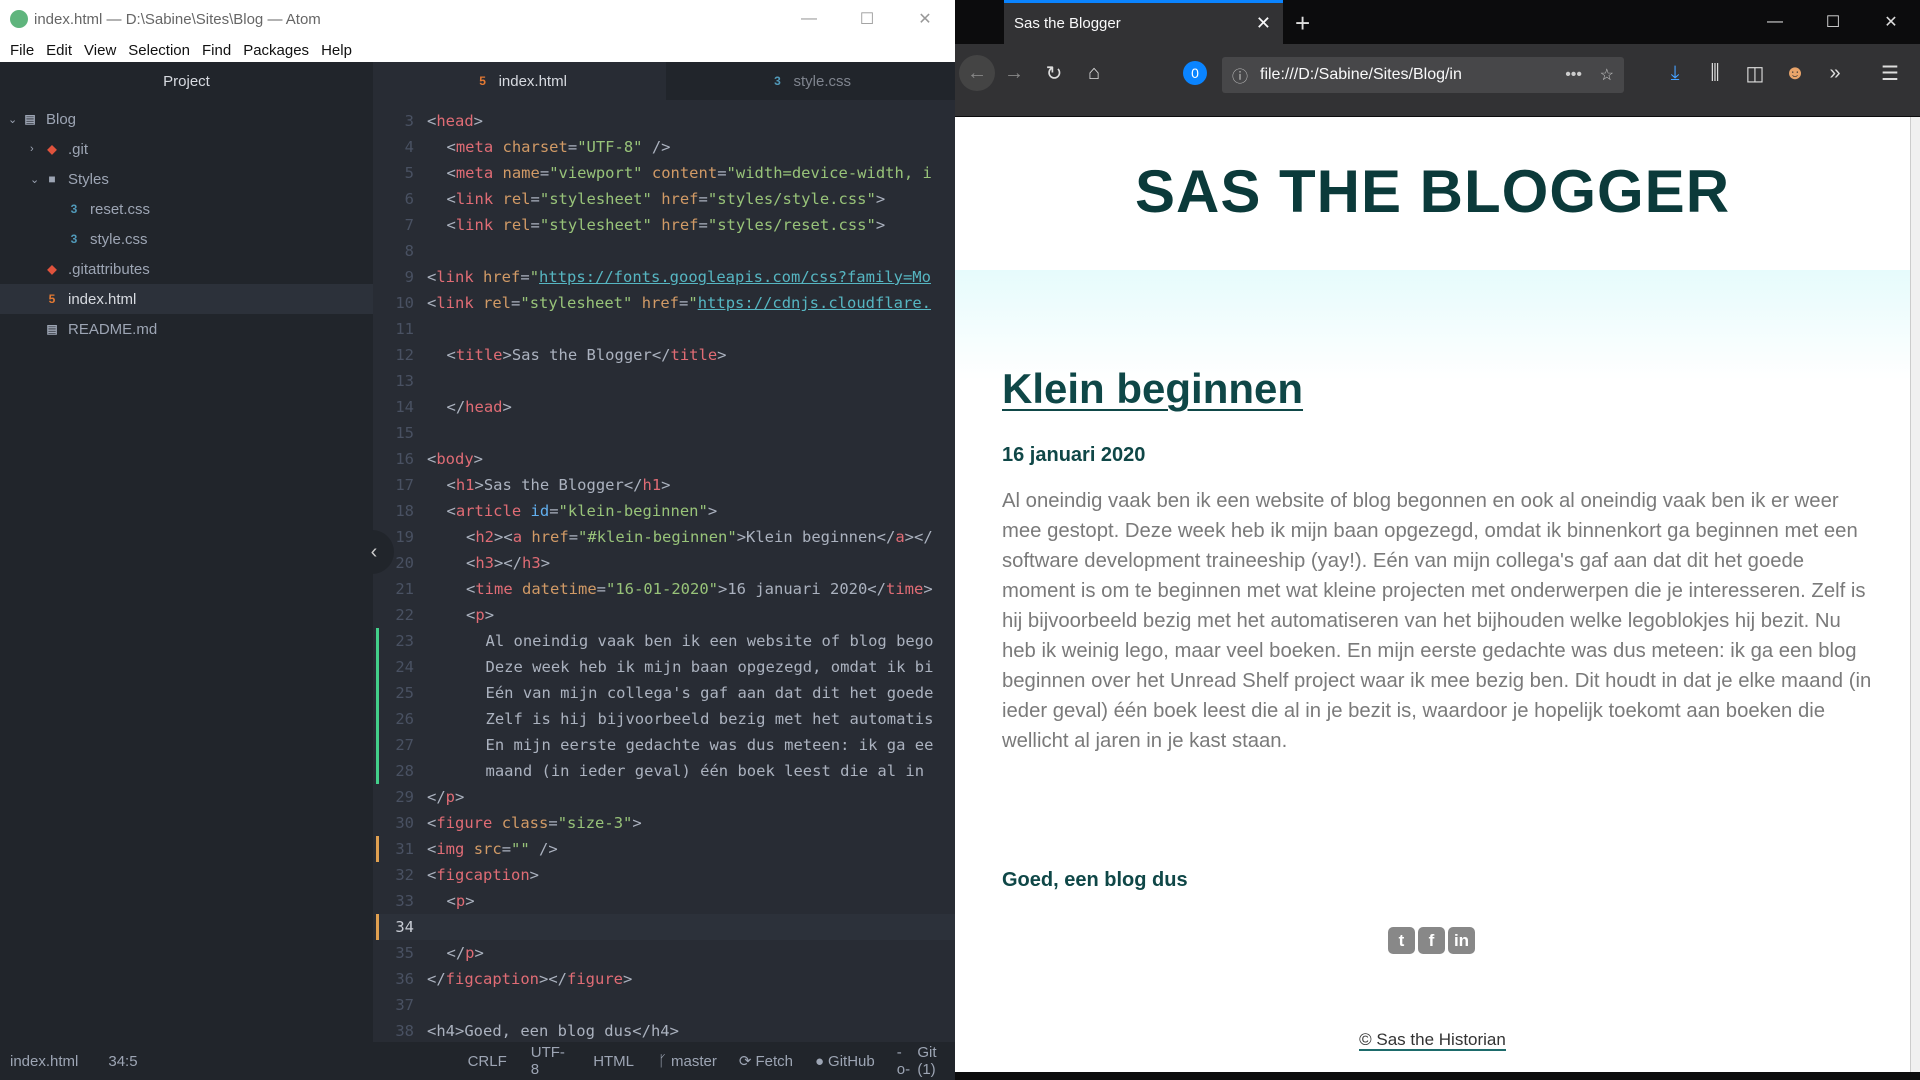 This screenshot has height=1080, width=1920. What do you see at coordinates (521, 81) in the screenshot?
I see `tab-index-html: 5 index.html` at bounding box center [521, 81].